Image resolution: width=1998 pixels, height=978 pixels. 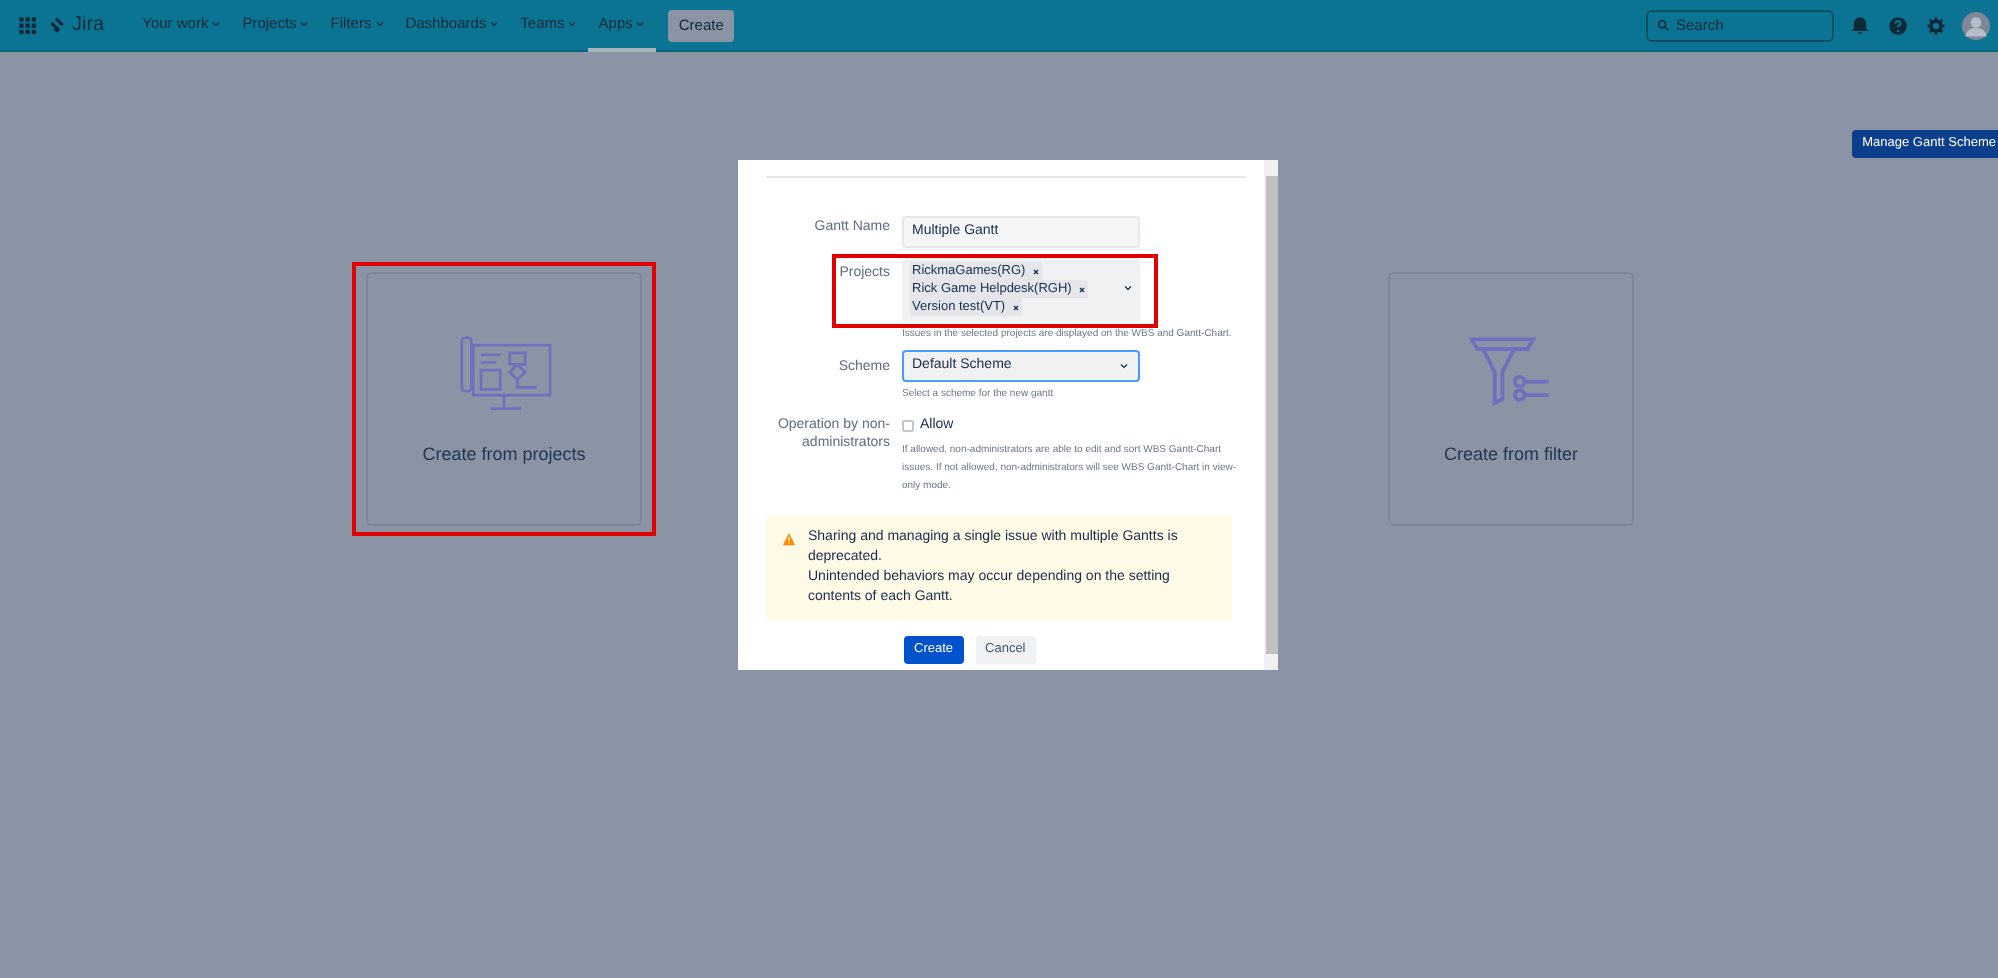 What do you see at coordinates (1271, 415) in the screenshot?
I see `scrollbar` at bounding box center [1271, 415].